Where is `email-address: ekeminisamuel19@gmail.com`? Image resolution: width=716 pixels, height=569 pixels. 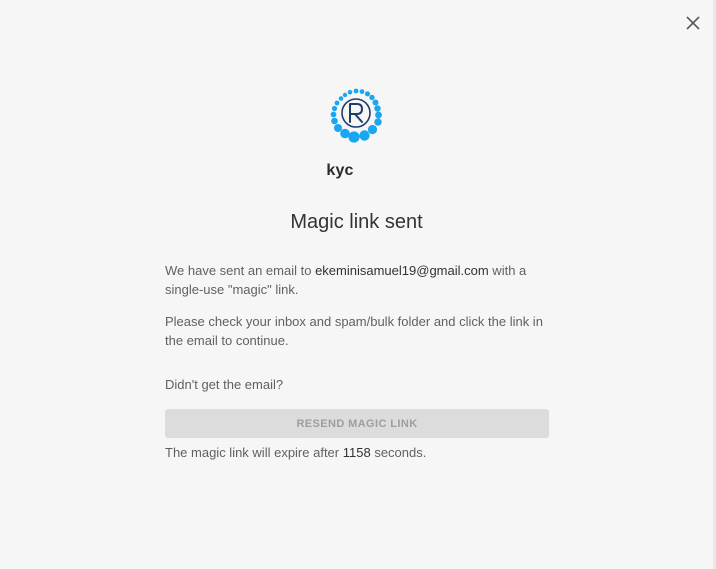 email-address: ekeminisamuel19@gmail.com is located at coordinates (402, 270).